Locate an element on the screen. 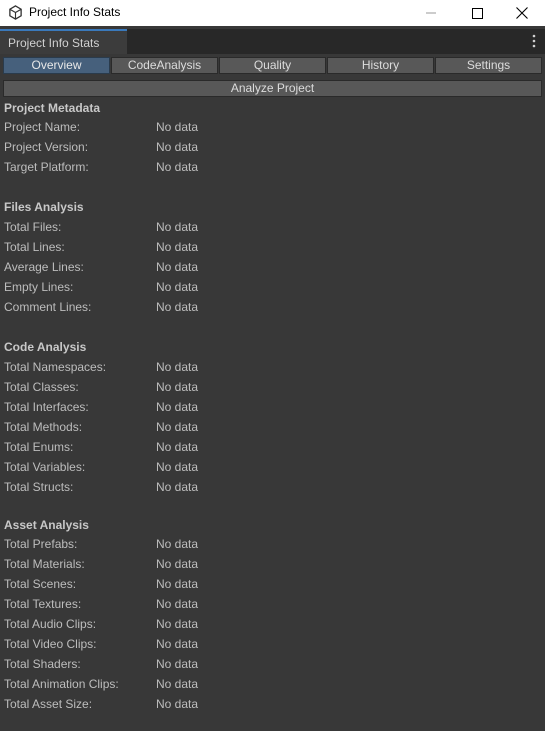 The height and width of the screenshot is (731, 545). tab-overview: Overview is located at coordinates (56, 65).